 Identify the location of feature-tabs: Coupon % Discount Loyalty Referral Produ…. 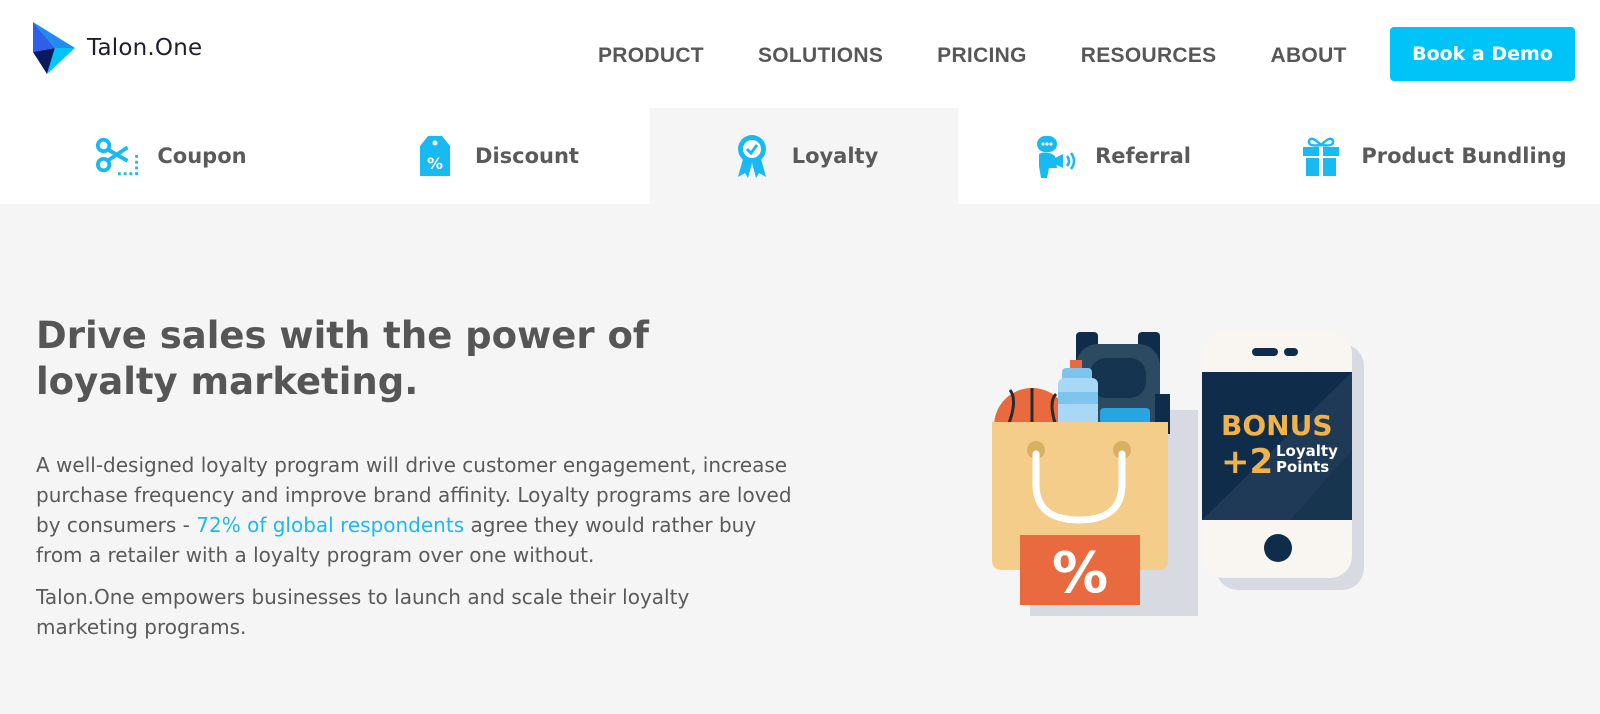
(800, 156).